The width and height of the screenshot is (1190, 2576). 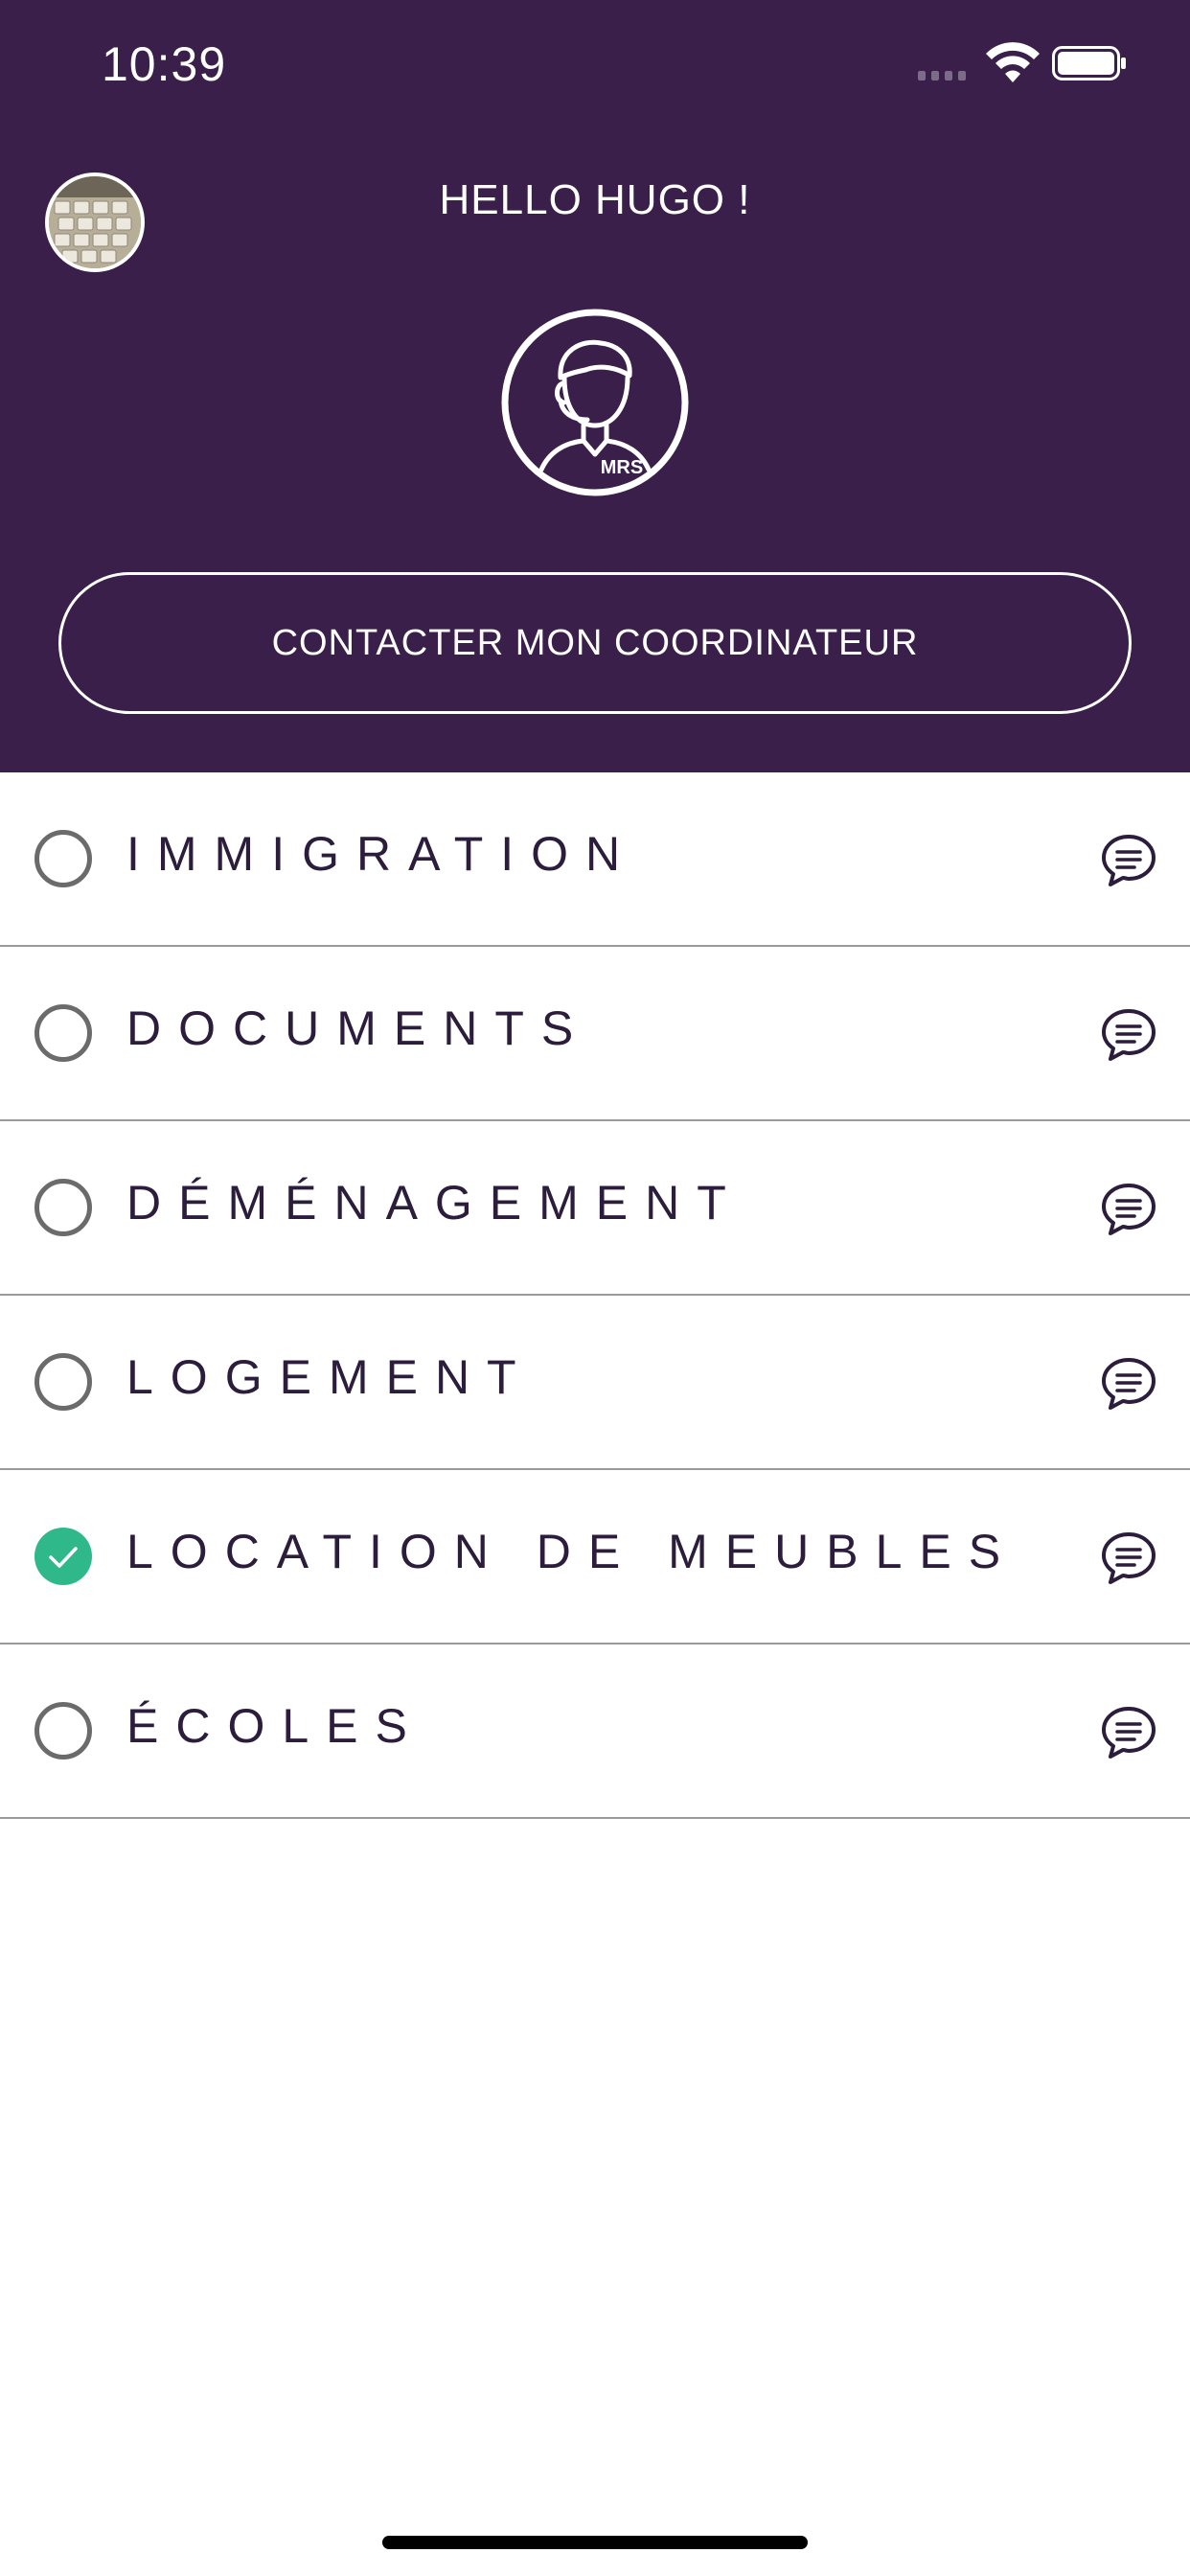 I want to click on headset-agent-icon: MRS, so click(x=595, y=402).